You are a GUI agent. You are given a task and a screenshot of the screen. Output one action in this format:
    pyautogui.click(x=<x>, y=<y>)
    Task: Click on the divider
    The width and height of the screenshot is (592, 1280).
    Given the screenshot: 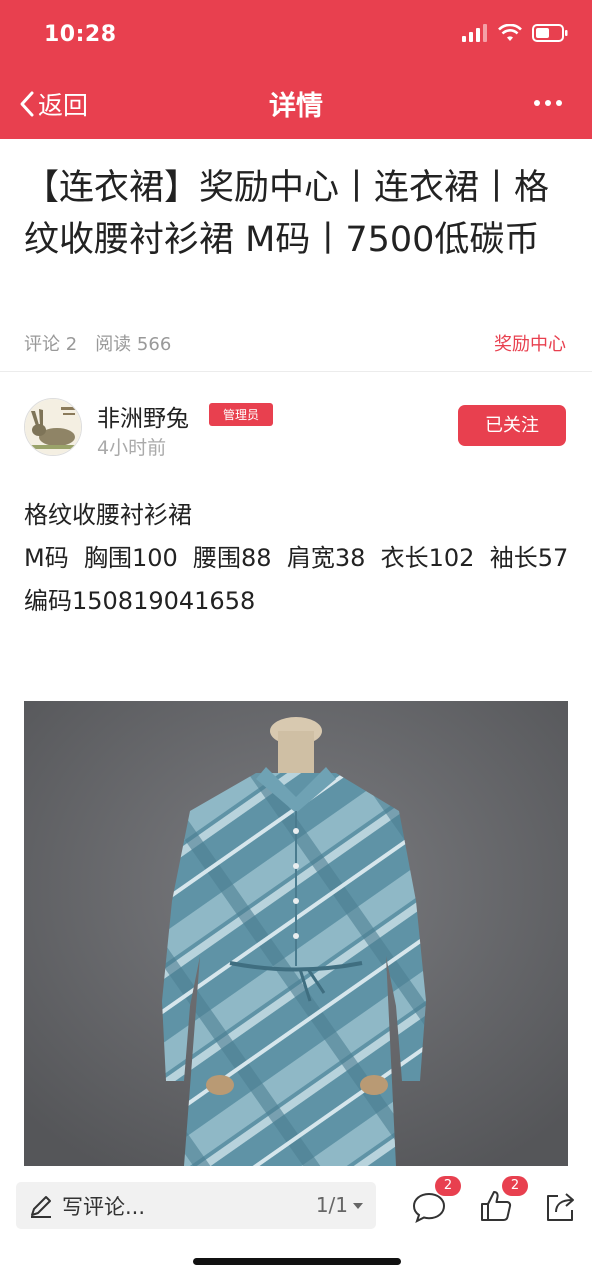 What is the action you would take?
    pyautogui.click(x=296, y=371)
    